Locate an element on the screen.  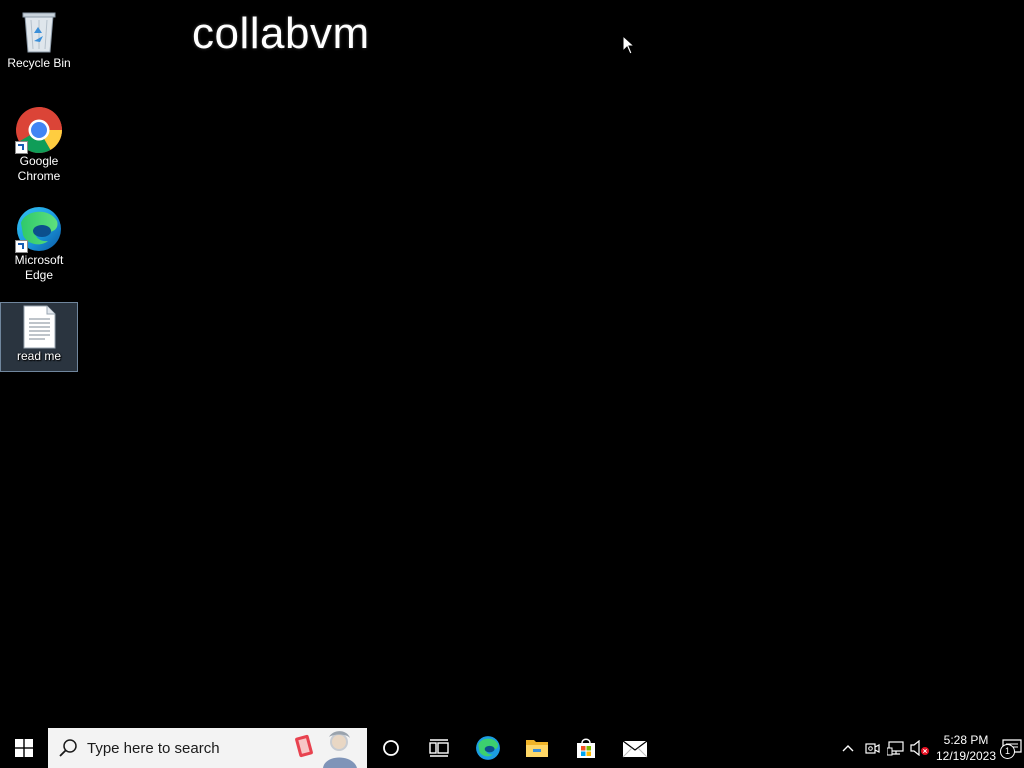
store-icon is located at coordinates (585, 748).